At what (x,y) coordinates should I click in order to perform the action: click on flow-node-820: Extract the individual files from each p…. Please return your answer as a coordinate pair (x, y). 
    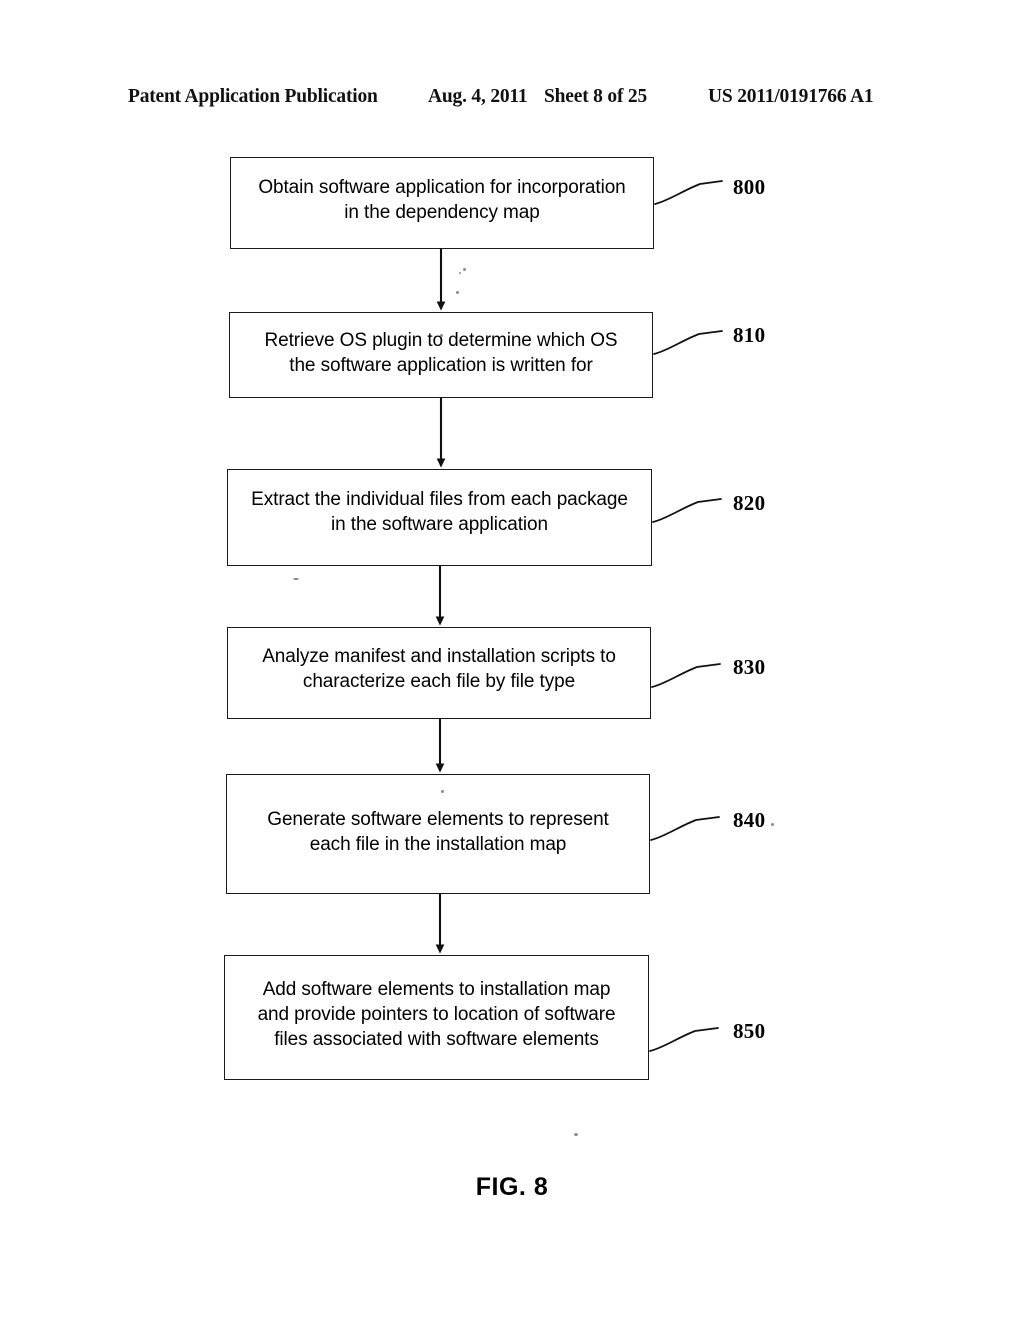
    Looking at the image, I should click on (439, 517).